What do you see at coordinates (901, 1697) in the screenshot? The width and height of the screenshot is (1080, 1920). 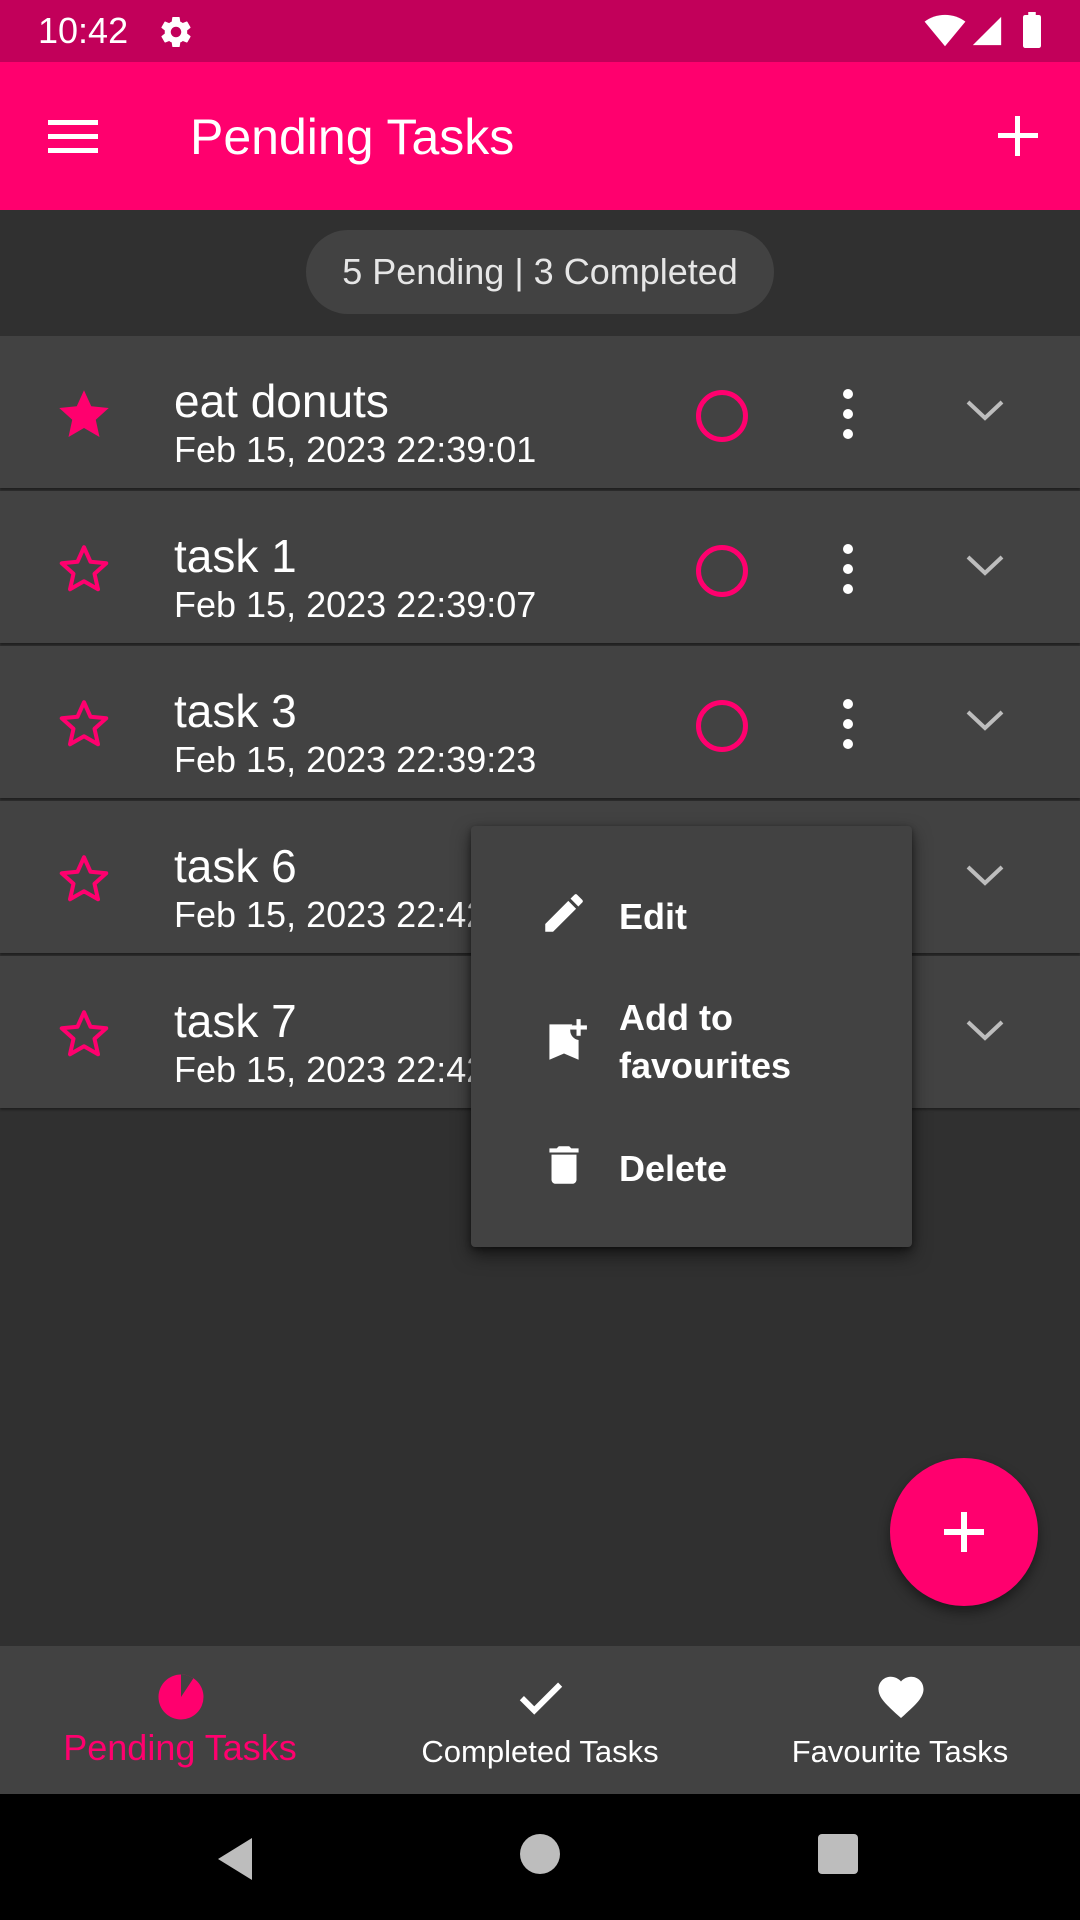 I see `heart-icon` at bounding box center [901, 1697].